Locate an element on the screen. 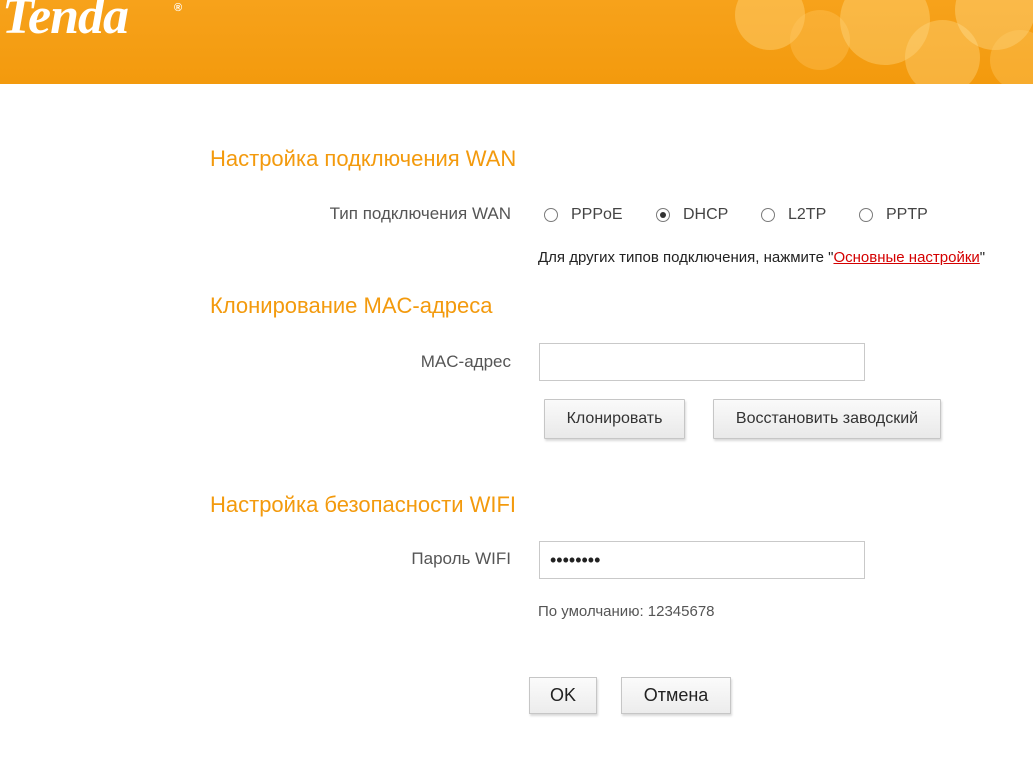 The width and height of the screenshot is (1033, 758). basic-settings-link: Основные настройки is located at coordinates (906, 257).